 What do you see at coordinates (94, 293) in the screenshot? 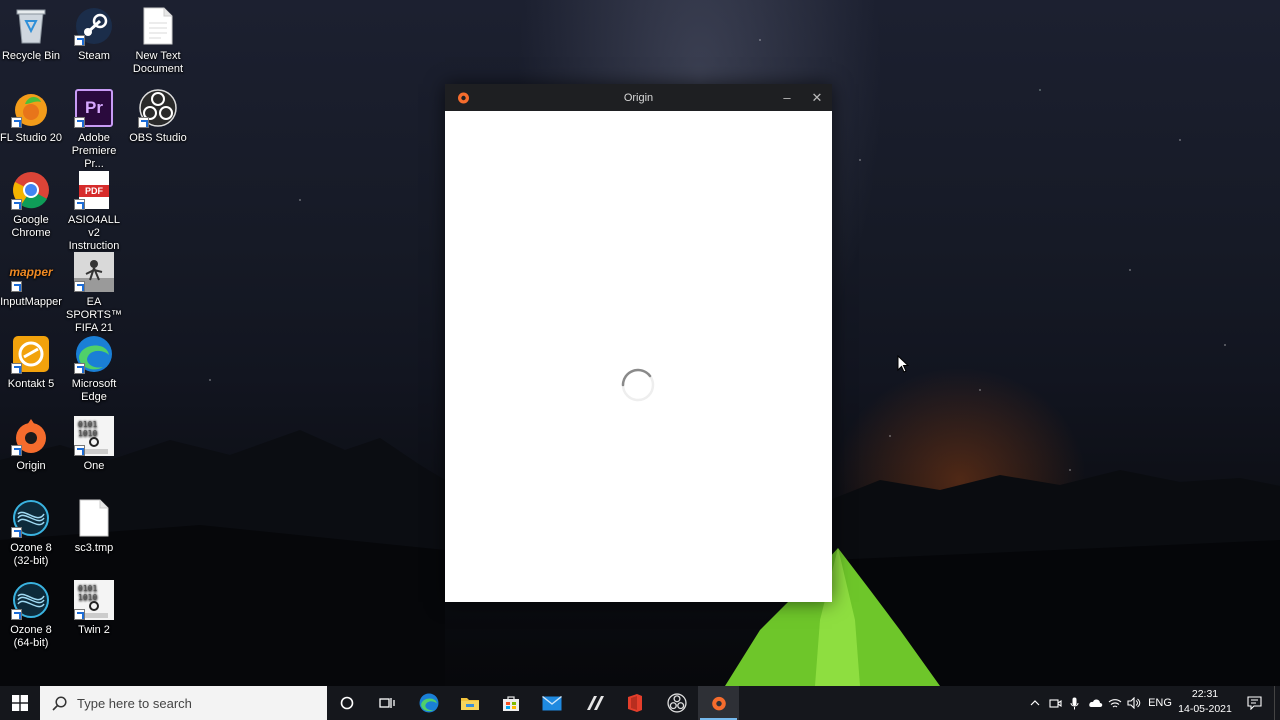
I see `desktop-icon-fifa-21: EA SPORTS™ FIFA 21` at bounding box center [94, 293].